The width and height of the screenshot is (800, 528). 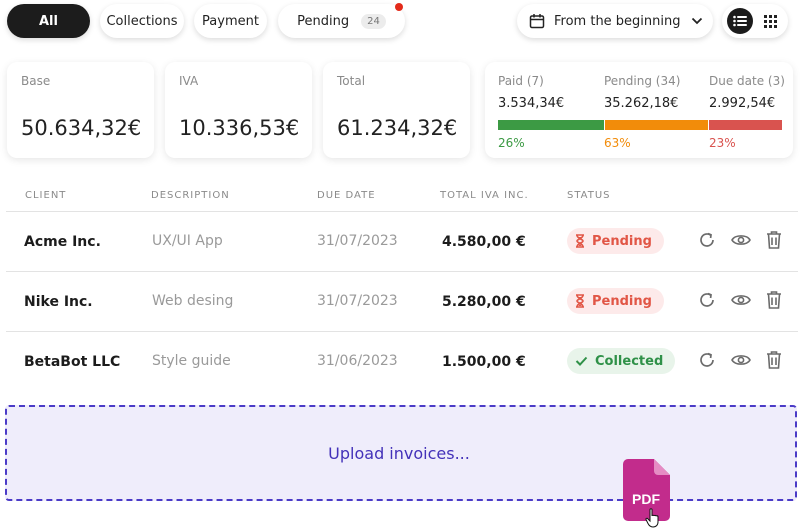 I want to click on pending-count-badge: 24, so click(x=373, y=21).